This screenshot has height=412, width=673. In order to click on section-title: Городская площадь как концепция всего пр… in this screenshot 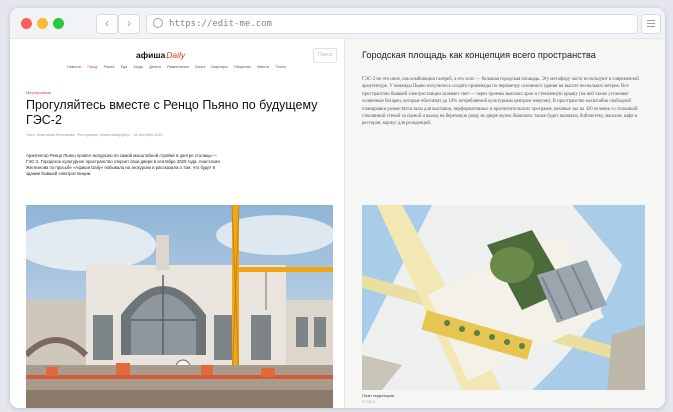, I will do `click(479, 55)`.